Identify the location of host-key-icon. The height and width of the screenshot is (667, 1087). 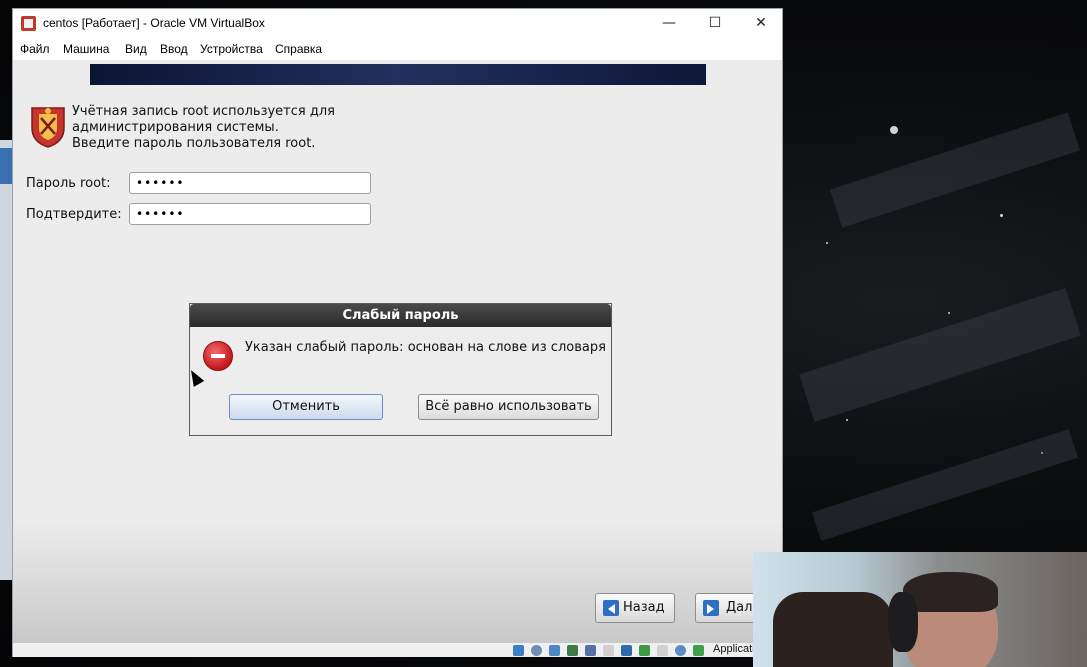
(698, 650).